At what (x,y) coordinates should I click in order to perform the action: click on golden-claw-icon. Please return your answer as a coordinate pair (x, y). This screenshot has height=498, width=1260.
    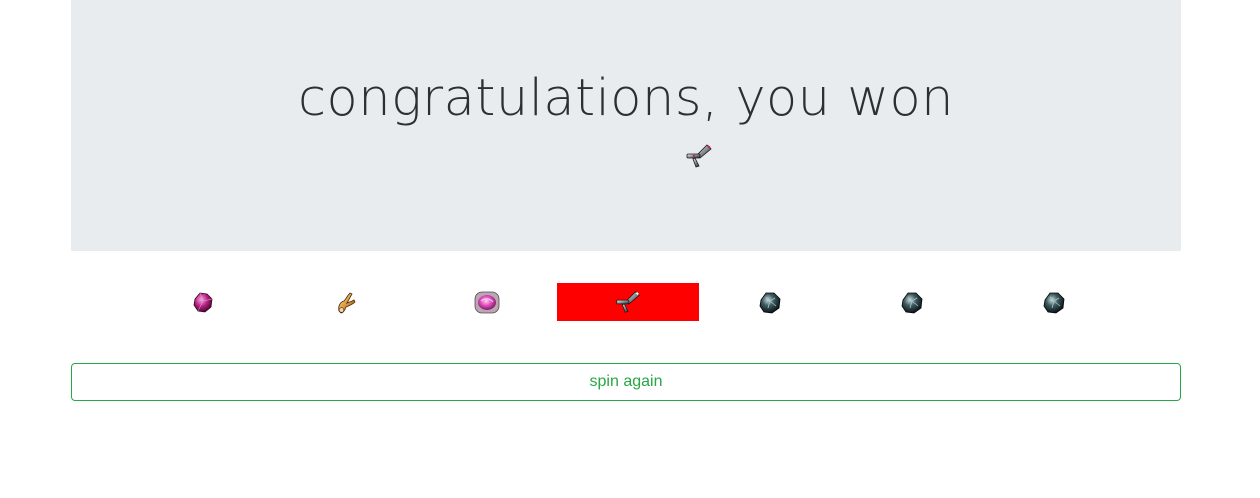
    Looking at the image, I should click on (347, 303).